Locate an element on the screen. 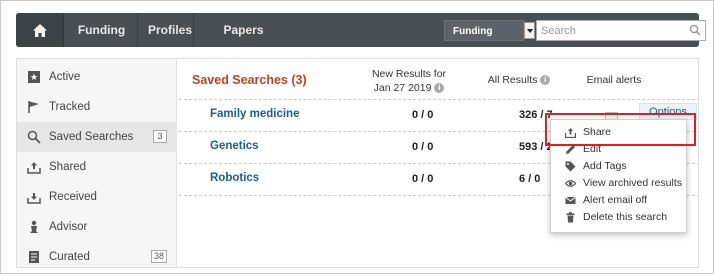  menu-item-label: Alert email off is located at coordinates (615, 200).